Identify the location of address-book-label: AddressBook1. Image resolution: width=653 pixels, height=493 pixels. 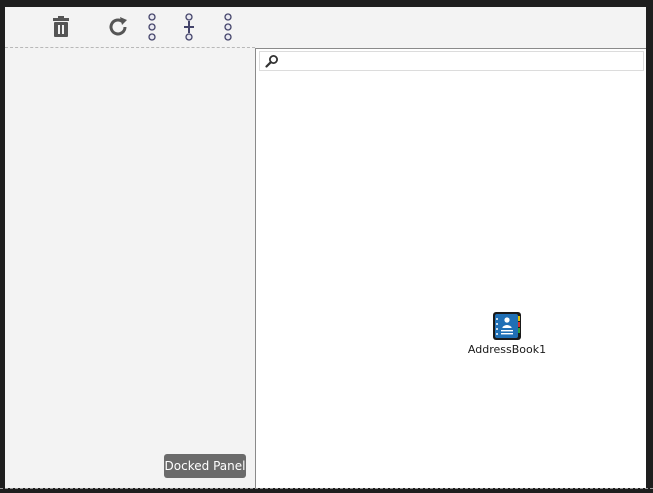
(507, 349).